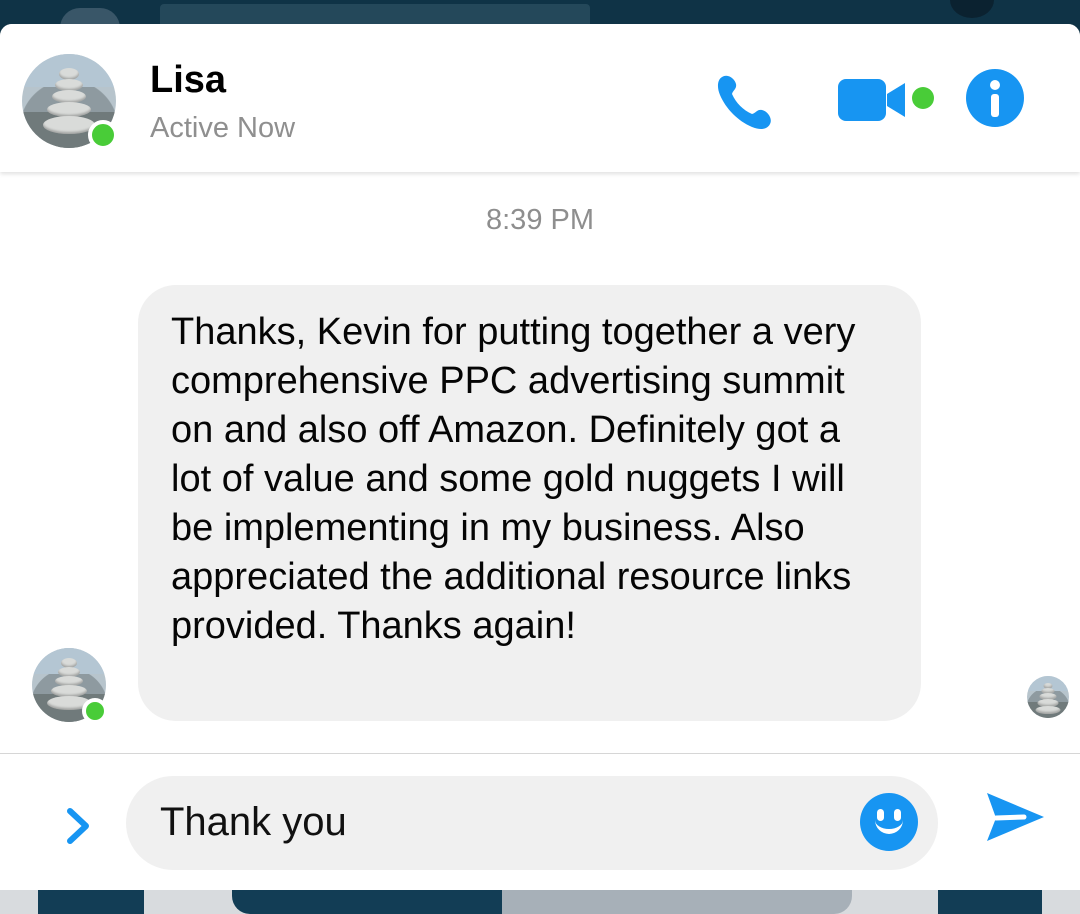 The height and width of the screenshot is (914, 1080). What do you see at coordinates (923, 98) in the screenshot?
I see `video-online-icon` at bounding box center [923, 98].